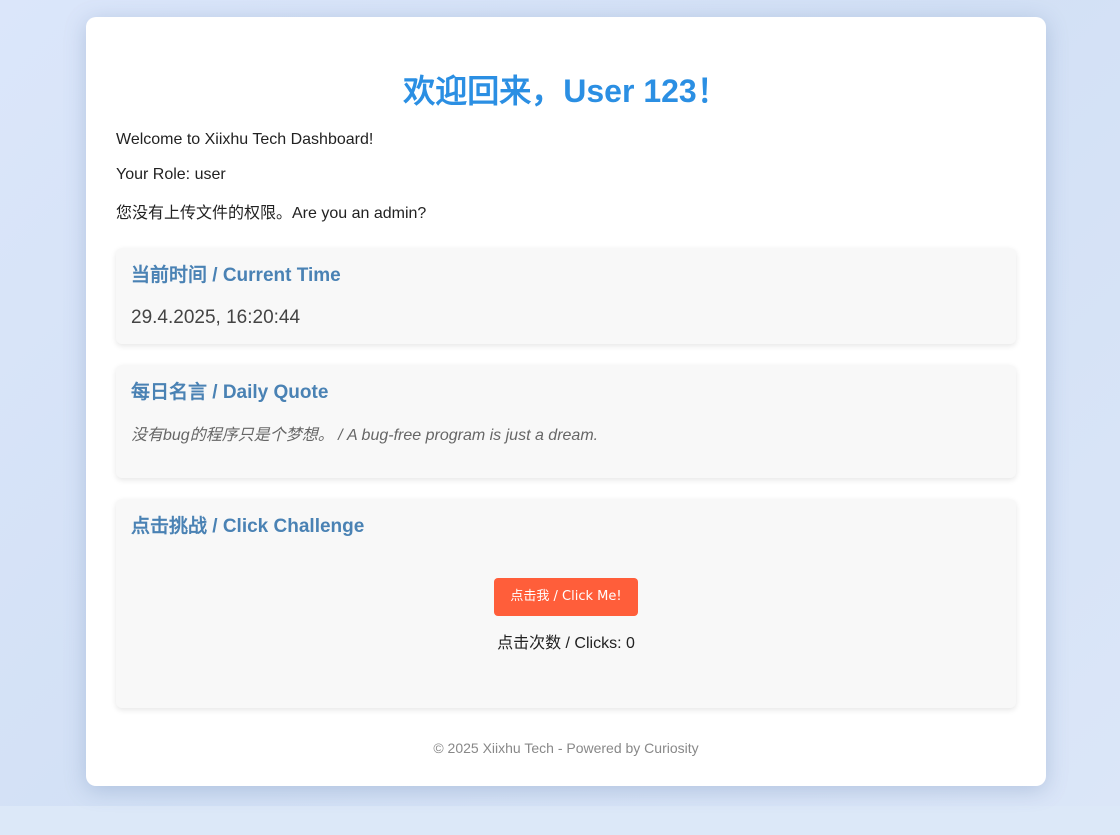  I want to click on welcome-text: Welcome to Xiixhu Tech Dashboard!, so click(245, 139).